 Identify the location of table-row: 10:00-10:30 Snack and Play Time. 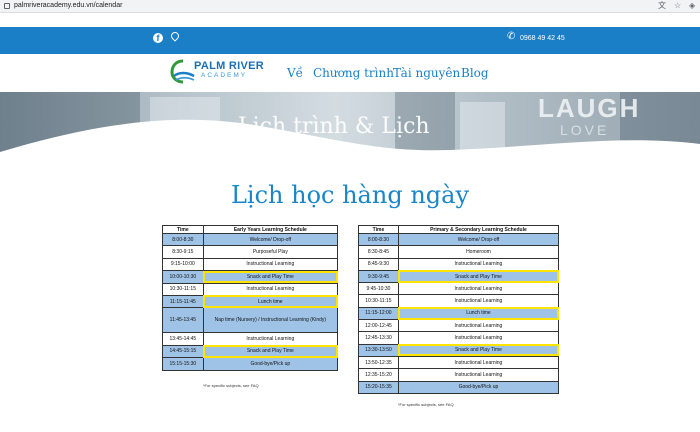
(250, 277).